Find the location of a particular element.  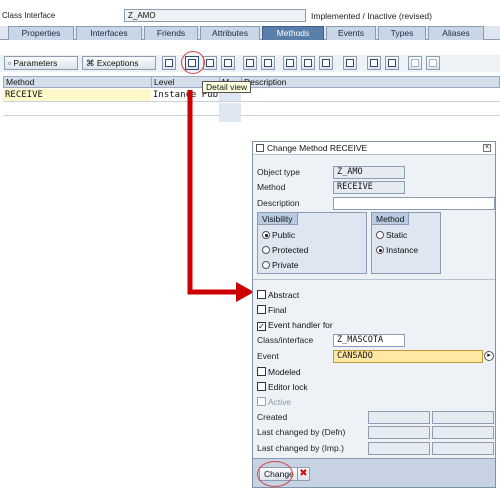

final-checkbox: Final is located at coordinates (271, 310).